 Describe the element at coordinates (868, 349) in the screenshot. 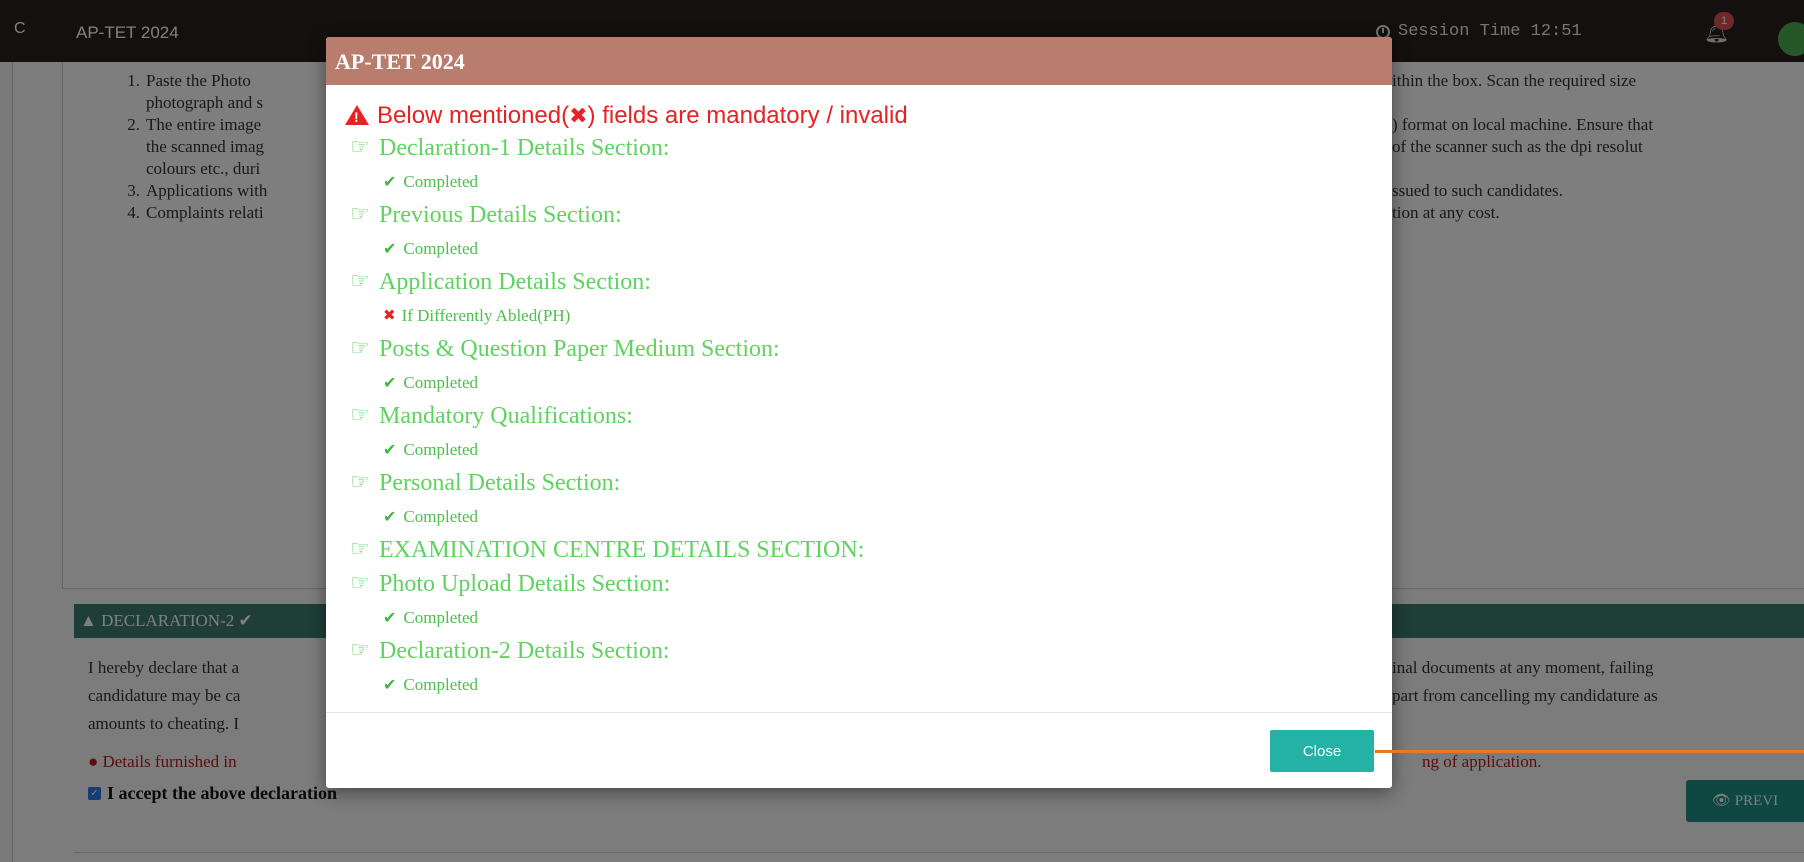

I see `section-title: ☞ Posts & Question Paper Medium Section:` at that location.